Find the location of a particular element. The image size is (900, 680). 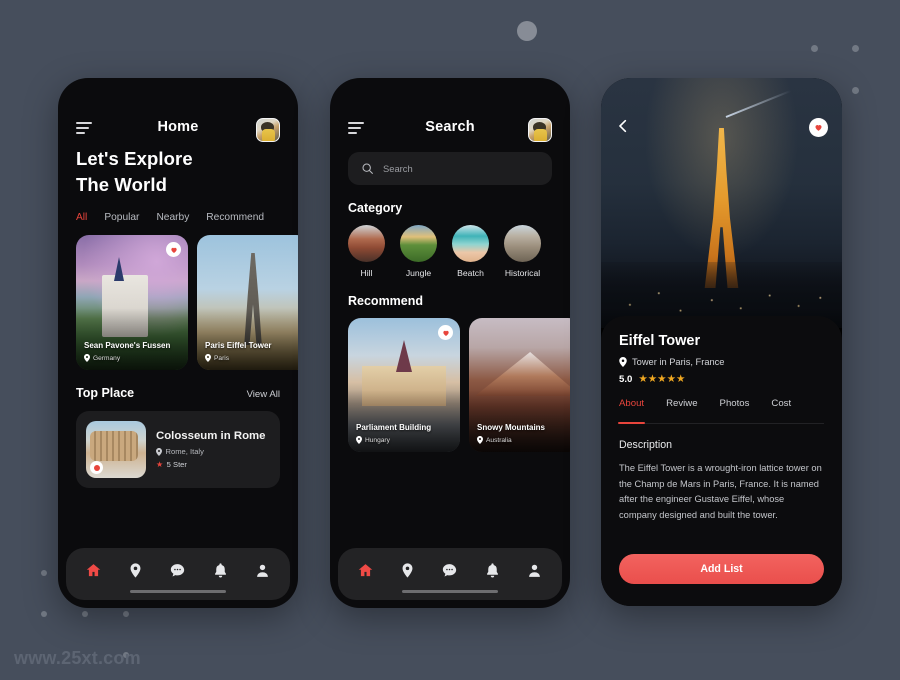

top-place-location-label: Rome, Italy is located at coordinates (184, 451).